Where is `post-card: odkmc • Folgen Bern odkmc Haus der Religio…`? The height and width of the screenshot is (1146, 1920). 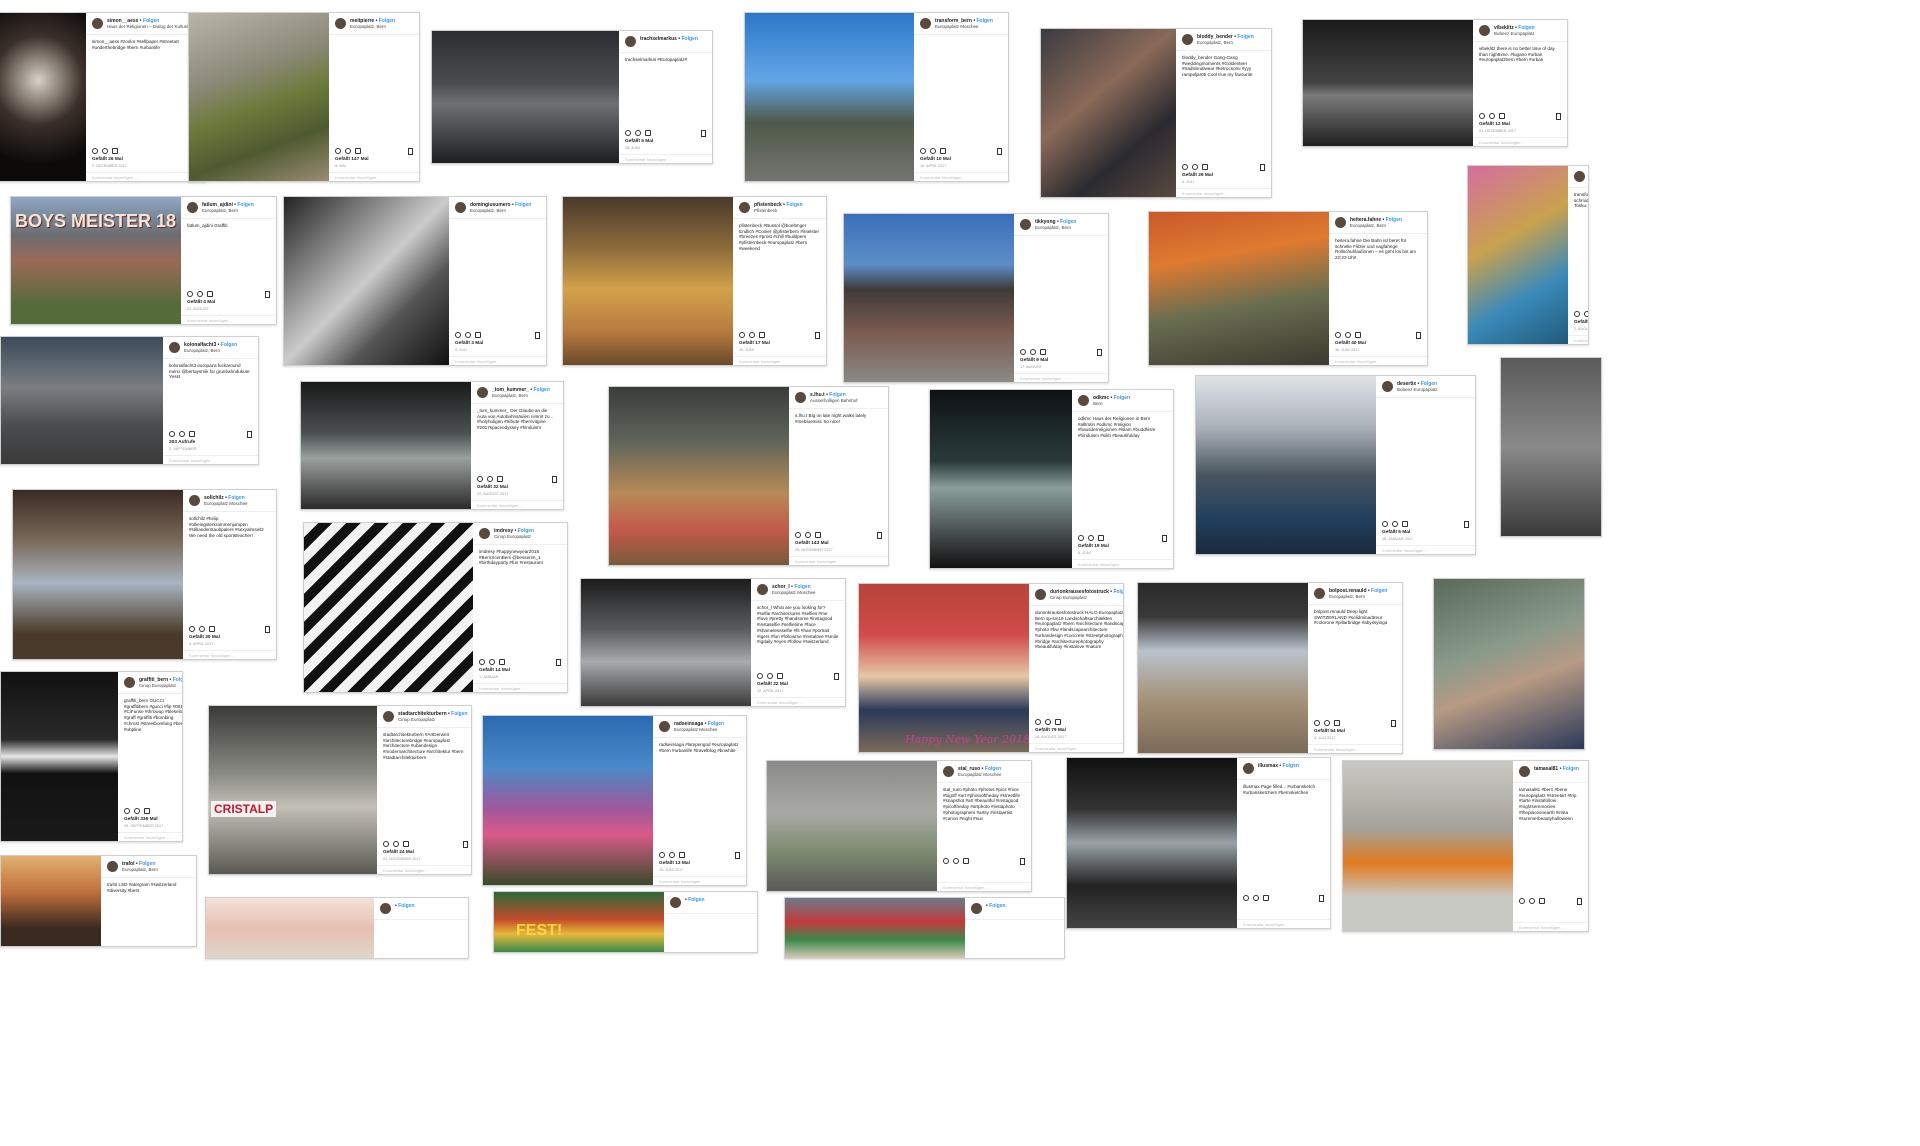
post-card: odkmc • Folgen Bern odkmc Haus der Religio… is located at coordinates (1051, 479).